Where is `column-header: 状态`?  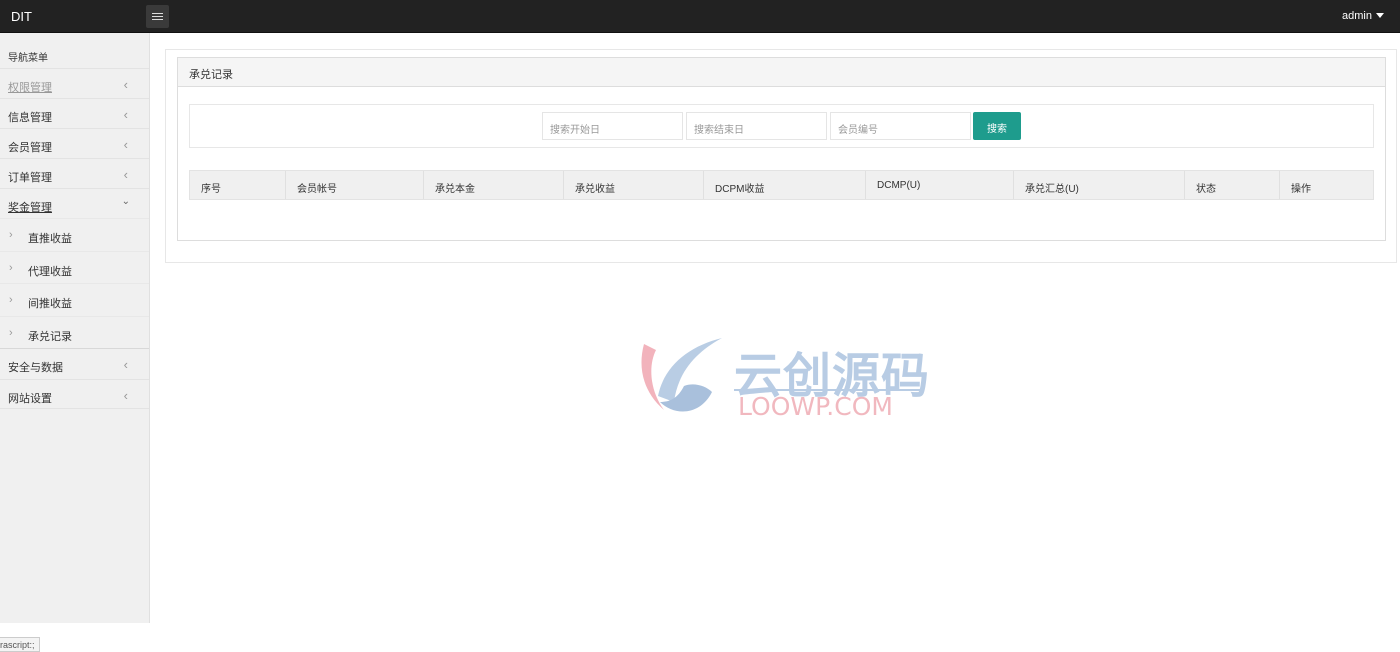 column-header: 状态 is located at coordinates (1231, 185).